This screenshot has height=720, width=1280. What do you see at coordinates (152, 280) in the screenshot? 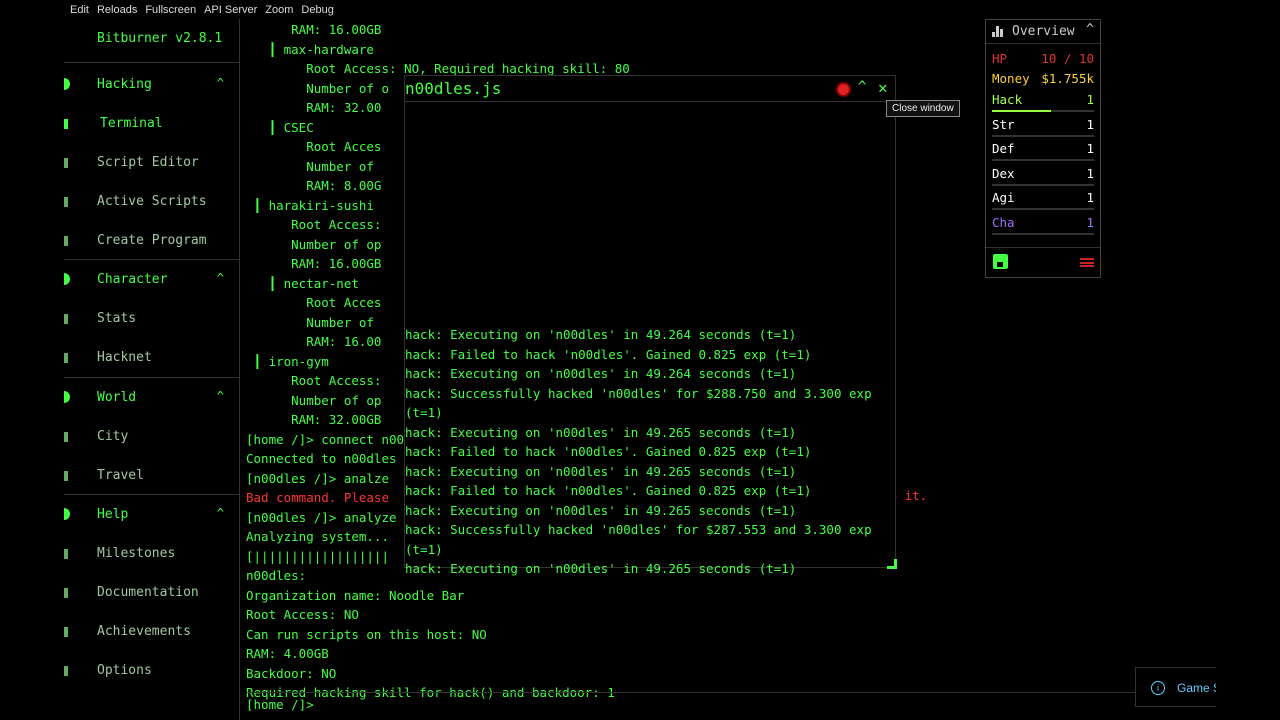
I see `sidebar-section-character: Character ^` at bounding box center [152, 280].